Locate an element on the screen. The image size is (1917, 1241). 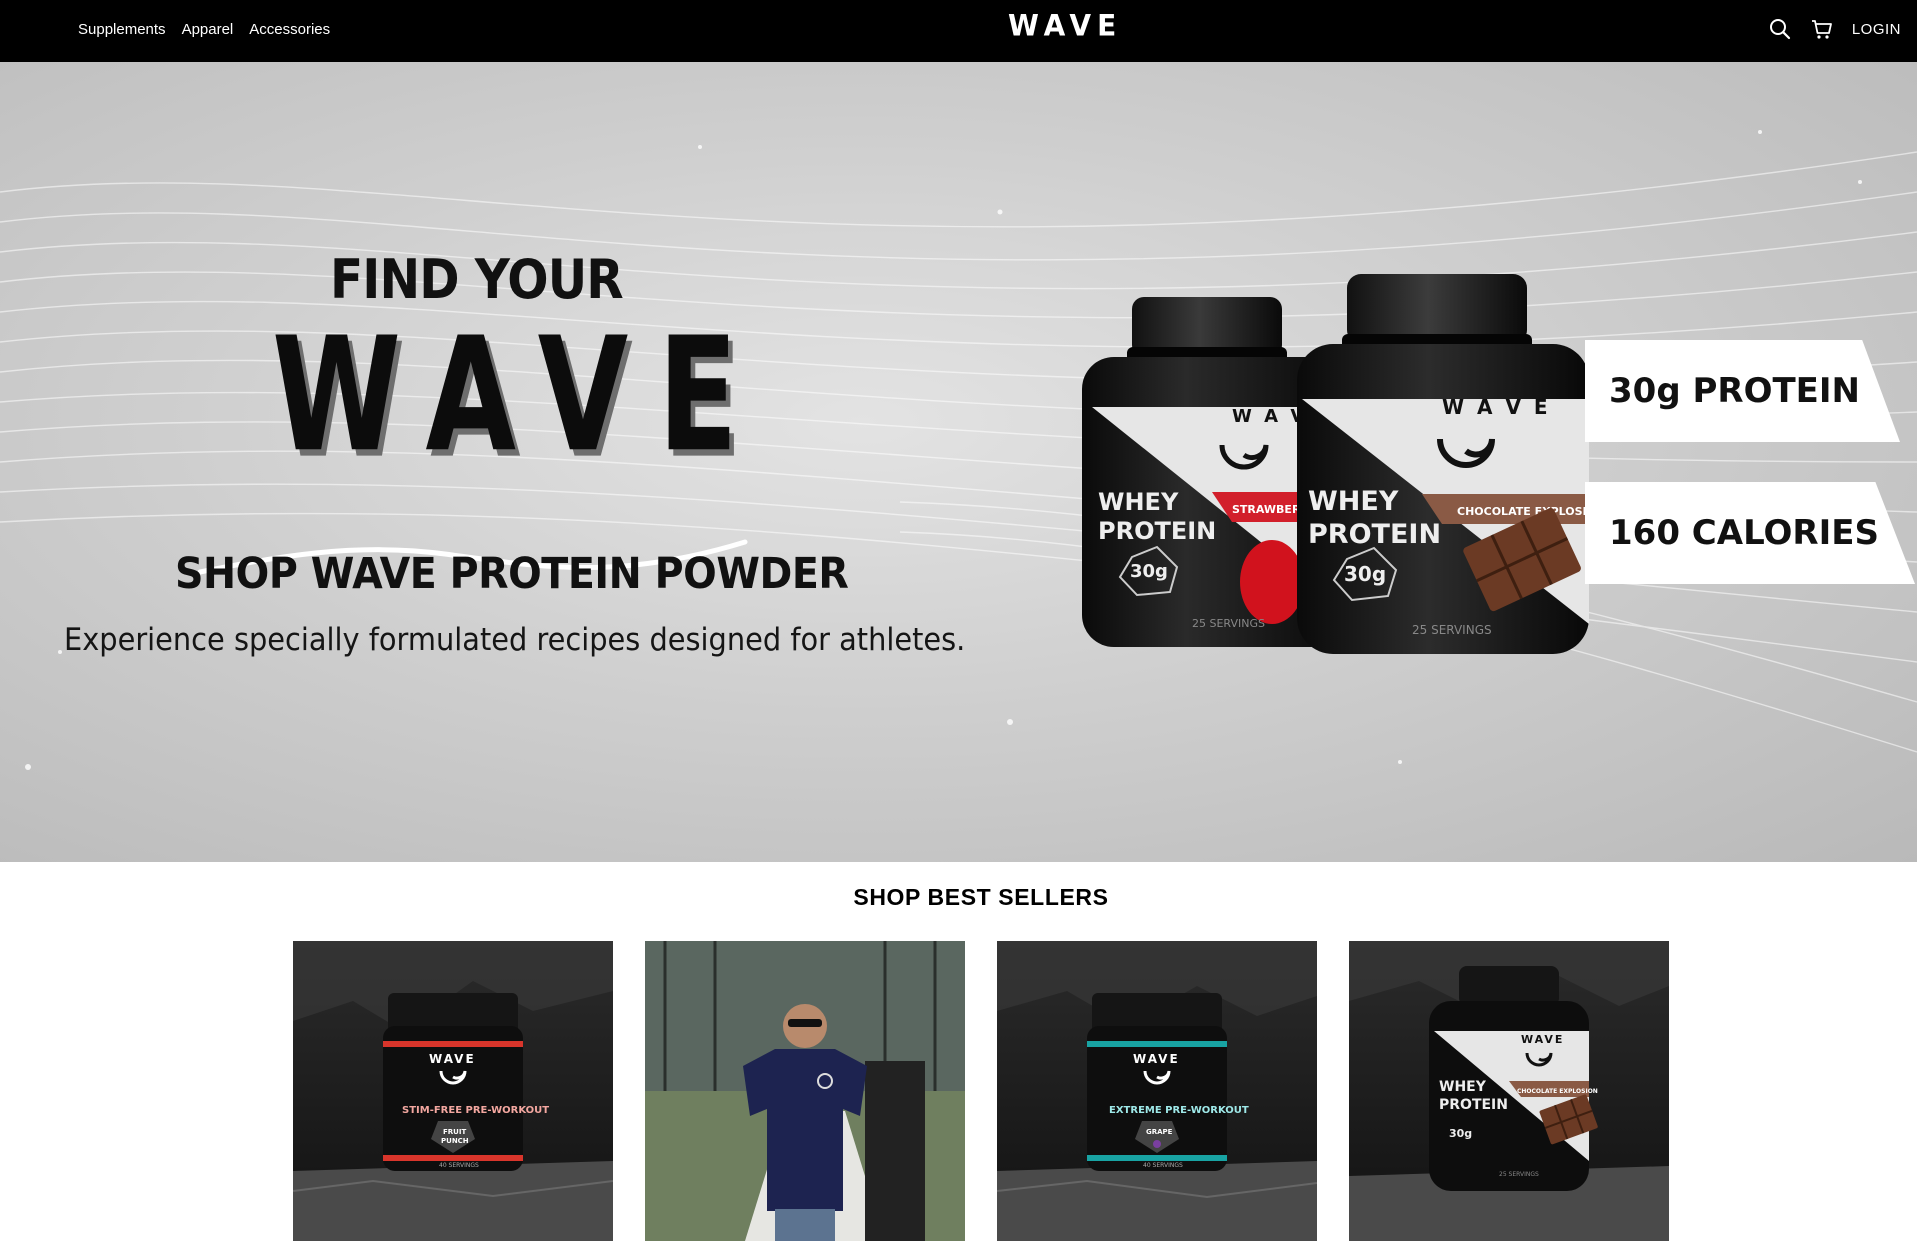
hero-brand-wordmark: WAVE is located at coordinates (520, 396).